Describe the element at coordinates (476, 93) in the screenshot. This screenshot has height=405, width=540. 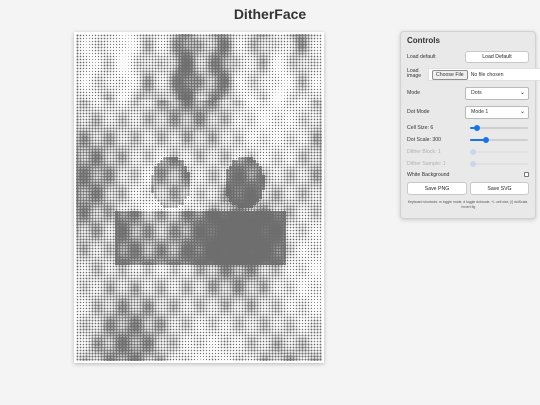
I see `mode-select-value: Dots` at that location.